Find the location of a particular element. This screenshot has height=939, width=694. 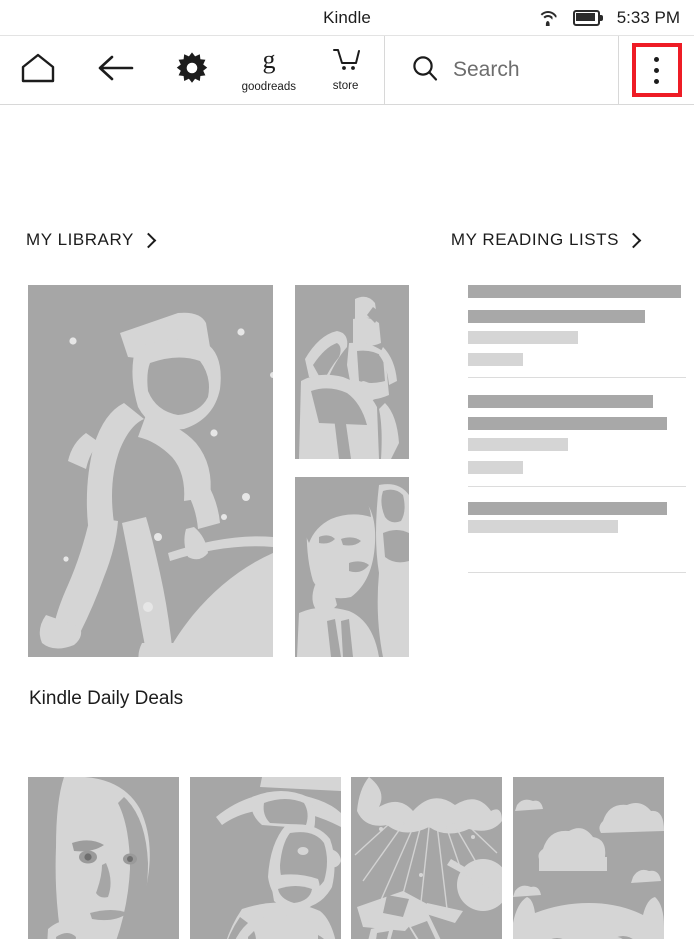

goodreads-button: g goodreads is located at coordinates (268, 70).